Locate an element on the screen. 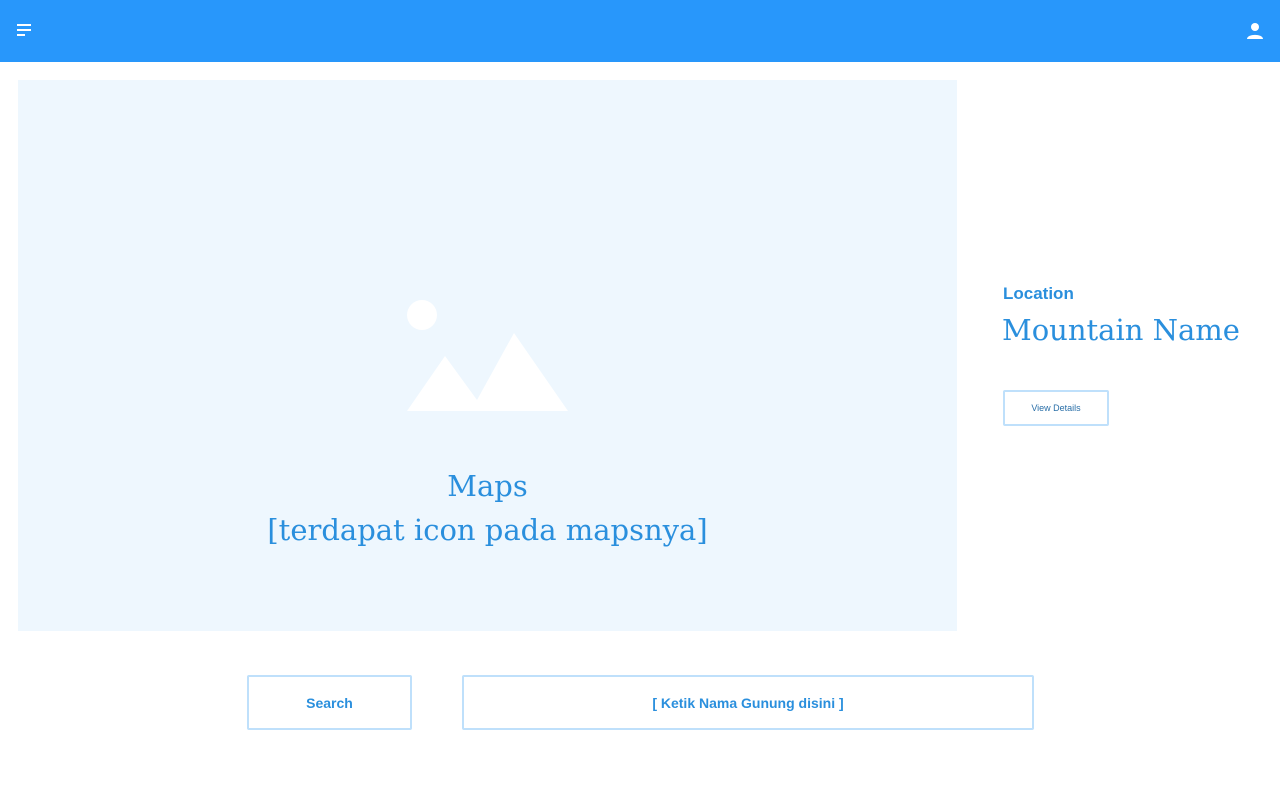 Image resolution: width=1280 pixels, height=800 pixels. map-caption-title: Maps is located at coordinates (487, 486).